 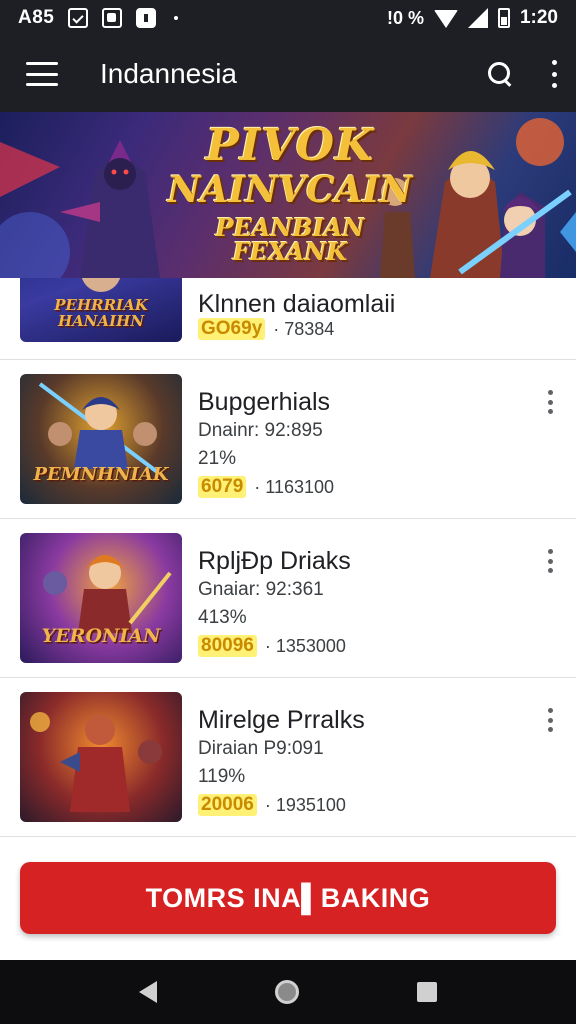 What do you see at coordinates (290, 145) in the screenshot?
I see `banner-title-line1: PIVOK` at bounding box center [290, 145].